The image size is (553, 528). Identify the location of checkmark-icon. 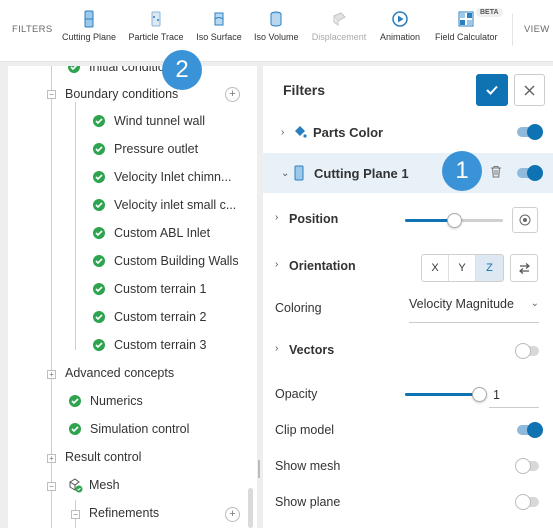
(492, 90).